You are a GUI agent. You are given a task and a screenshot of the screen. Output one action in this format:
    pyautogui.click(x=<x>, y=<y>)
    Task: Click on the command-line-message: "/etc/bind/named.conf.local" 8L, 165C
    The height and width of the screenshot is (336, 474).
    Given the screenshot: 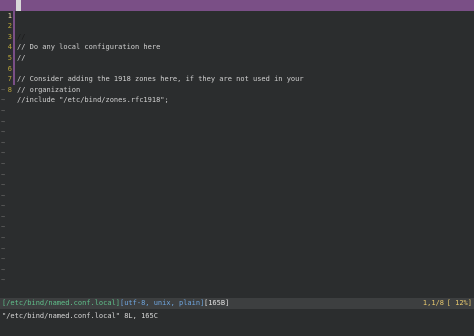 What is the action you would take?
    pyautogui.click(x=80, y=316)
    